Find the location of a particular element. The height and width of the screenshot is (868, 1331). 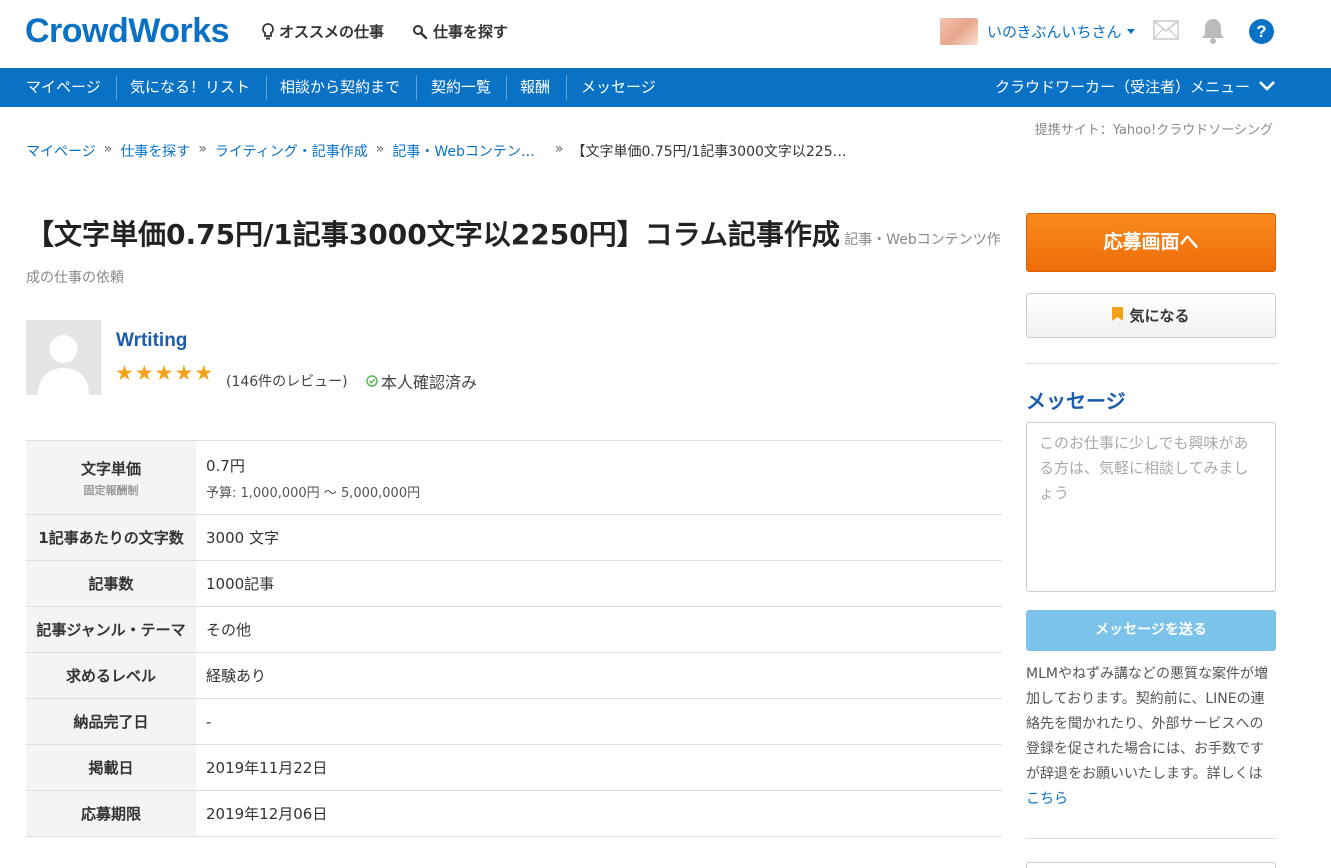

message-section-title: メッセージ is located at coordinates (1076, 401).